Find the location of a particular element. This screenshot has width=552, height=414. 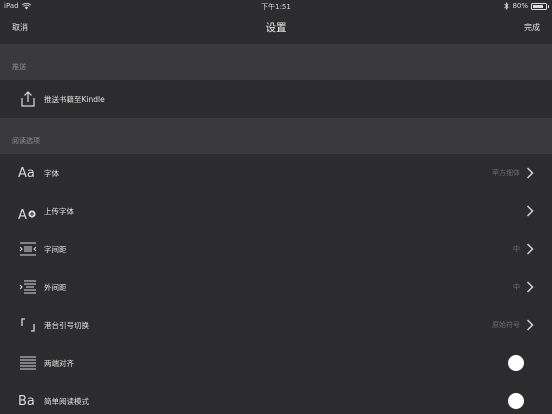

font-row: Aa 字体 苹方细体 is located at coordinates (276, 173).